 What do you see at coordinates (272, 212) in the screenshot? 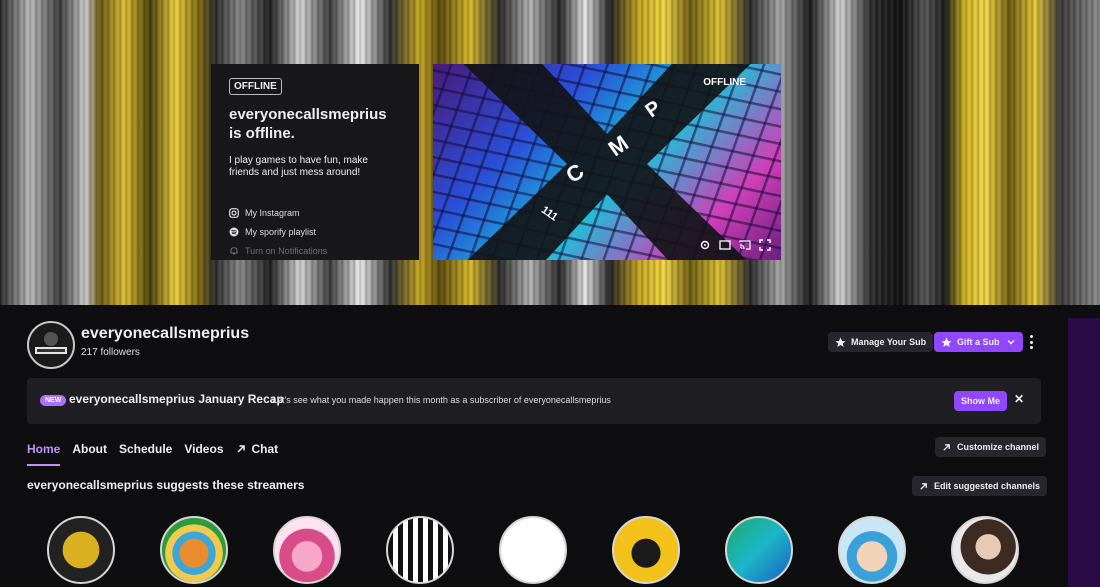
I see `instagram-link-label: My Instagram` at bounding box center [272, 212].